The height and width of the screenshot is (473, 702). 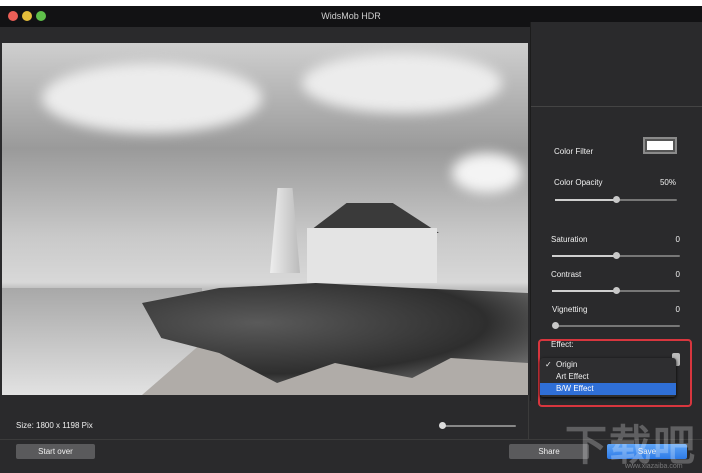 I want to click on saturation-label: Saturation, so click(x=569, y=239).